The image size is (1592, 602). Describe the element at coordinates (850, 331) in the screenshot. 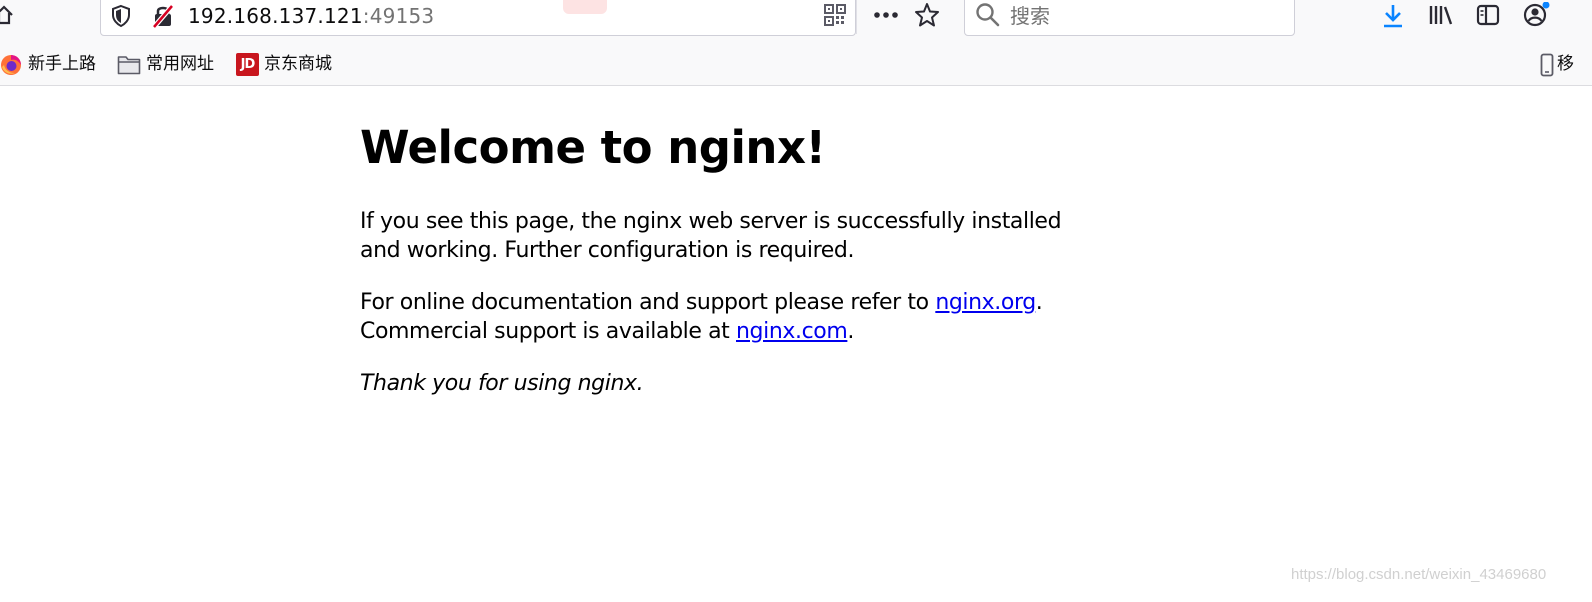

I see `support-text-4: .` at that location.